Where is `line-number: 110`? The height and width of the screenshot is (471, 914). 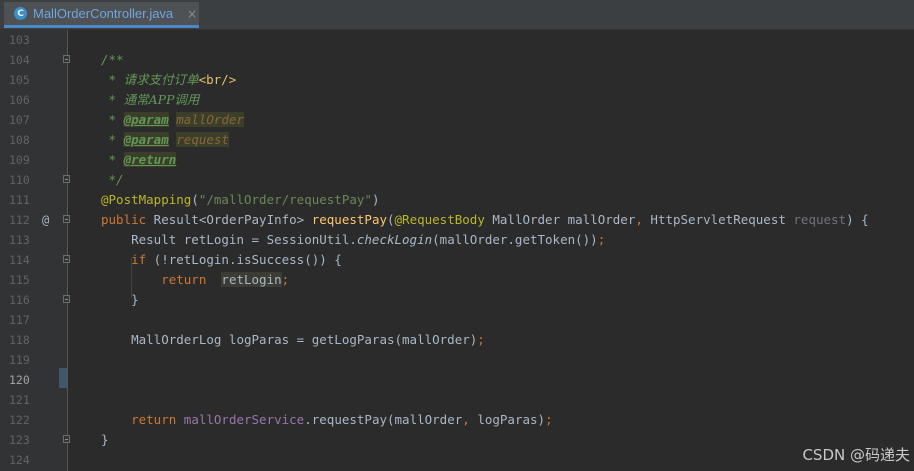
line-number: 110 is located at coordinates (19, 180).